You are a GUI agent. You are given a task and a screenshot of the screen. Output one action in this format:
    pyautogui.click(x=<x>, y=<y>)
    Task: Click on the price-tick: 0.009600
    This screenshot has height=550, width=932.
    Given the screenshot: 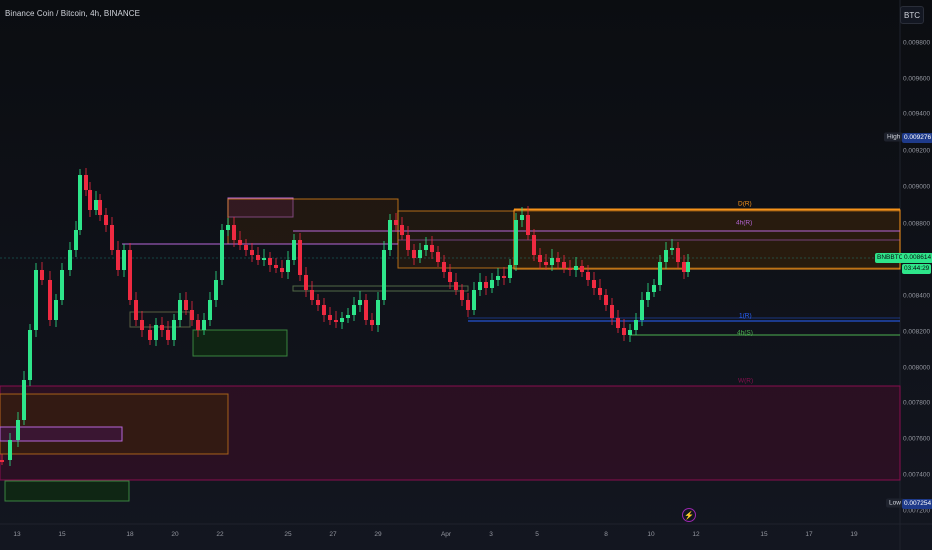 What is the action you would take?
    pyautogui.click(x=917, y=79)
    